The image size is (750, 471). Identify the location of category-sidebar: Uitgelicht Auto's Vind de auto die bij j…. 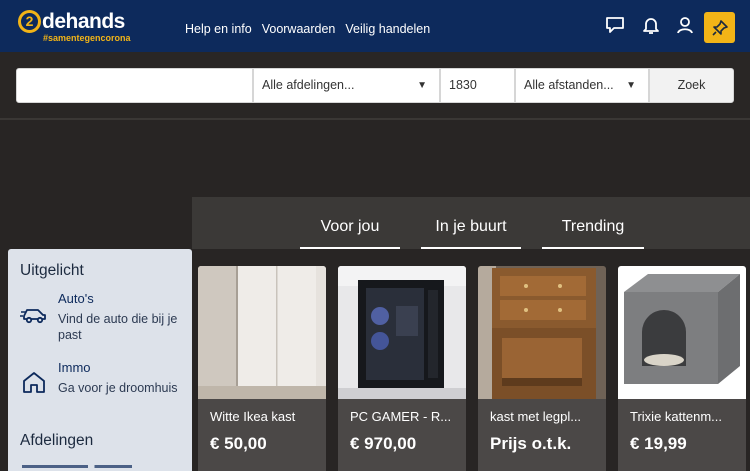
(100, 360).